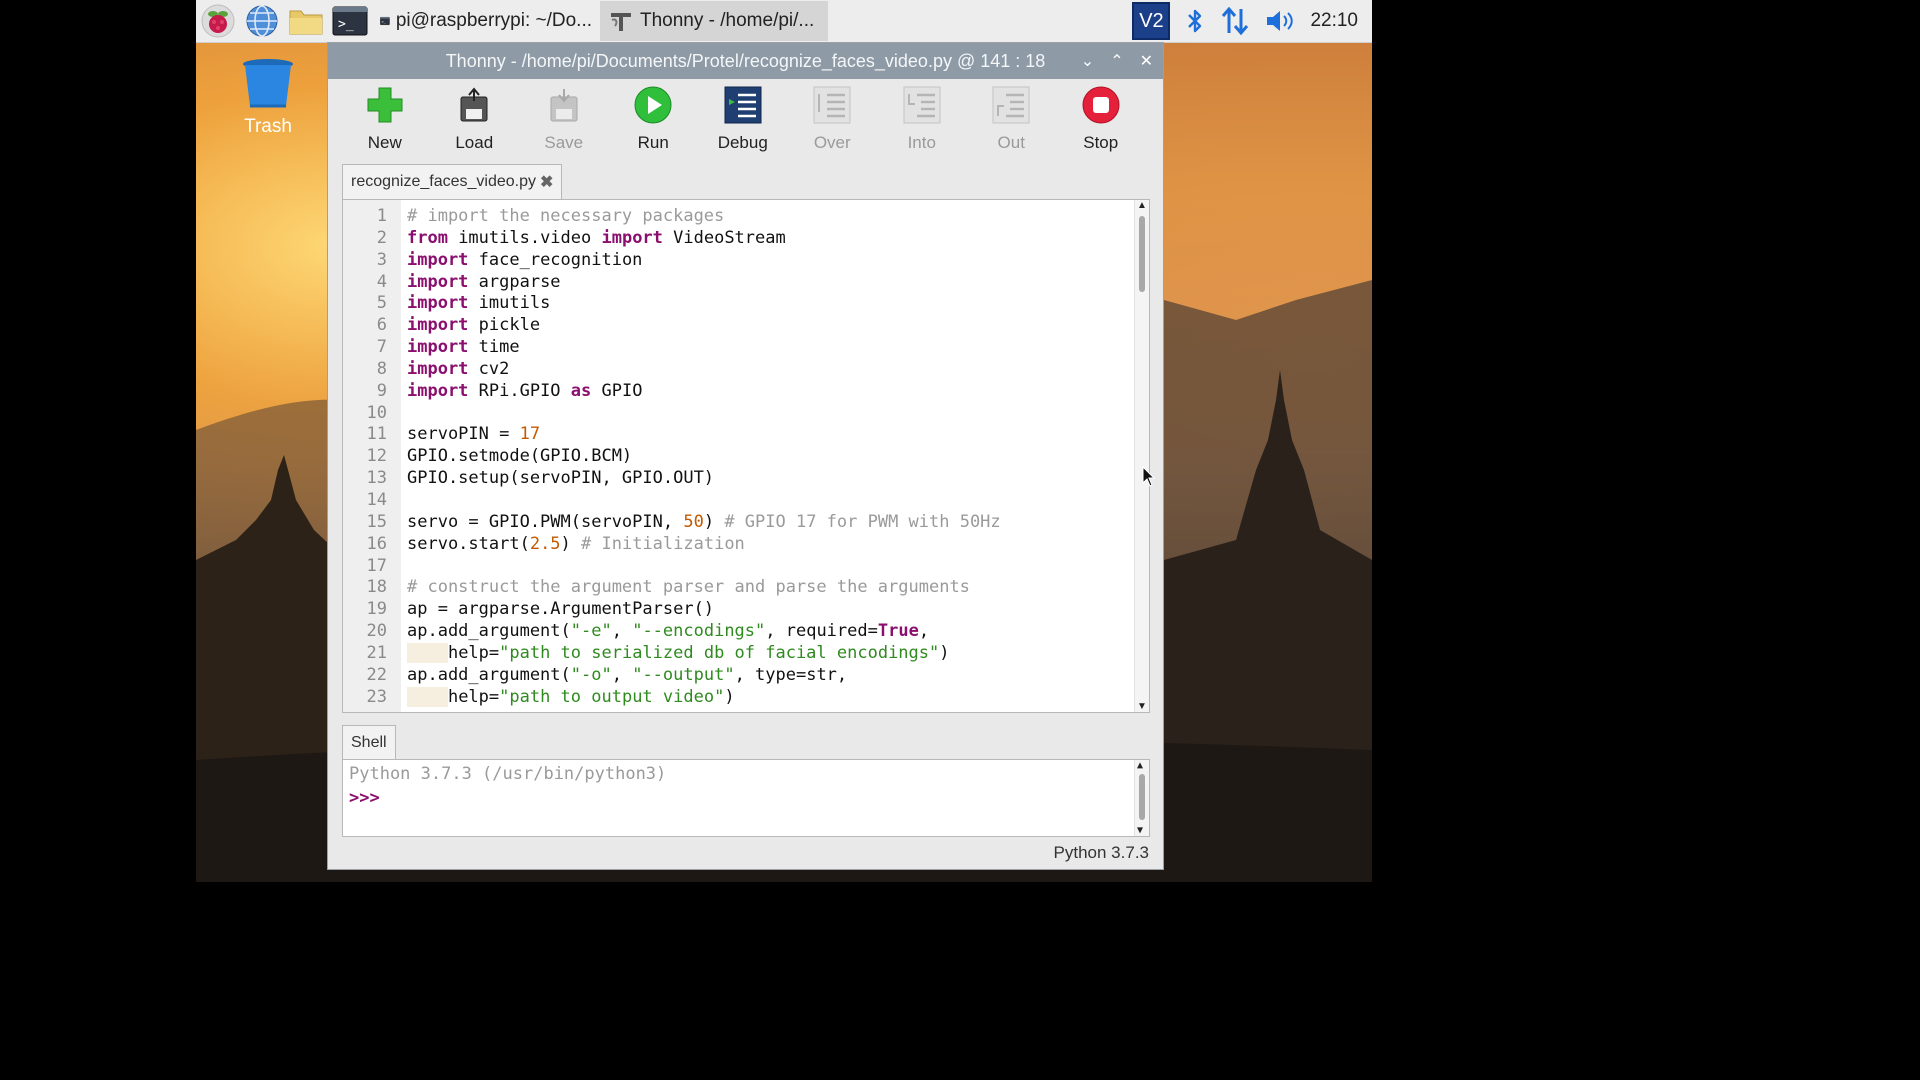 The width and height of the screenshot is (1920, 1080). I want to click on code-line: 6 import pickle, so click(740, 326).